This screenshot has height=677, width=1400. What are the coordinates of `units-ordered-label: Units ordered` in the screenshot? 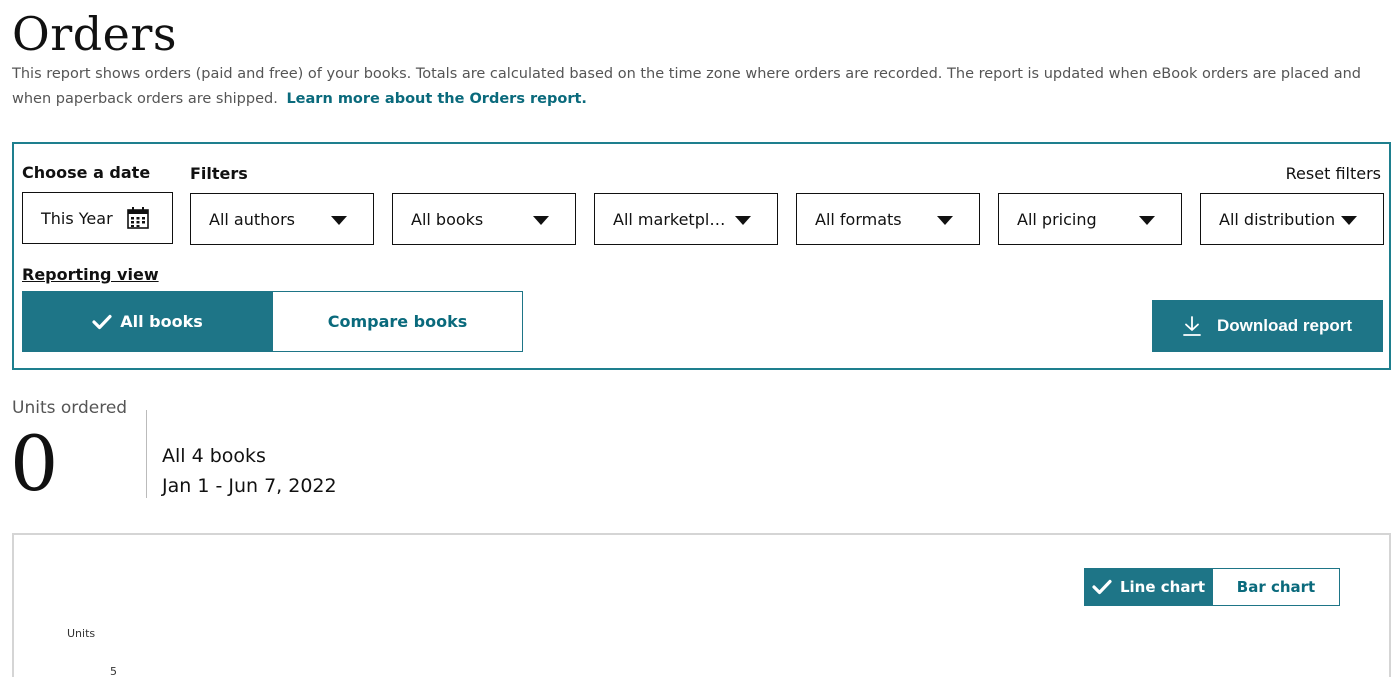 It's located at (70, 408).